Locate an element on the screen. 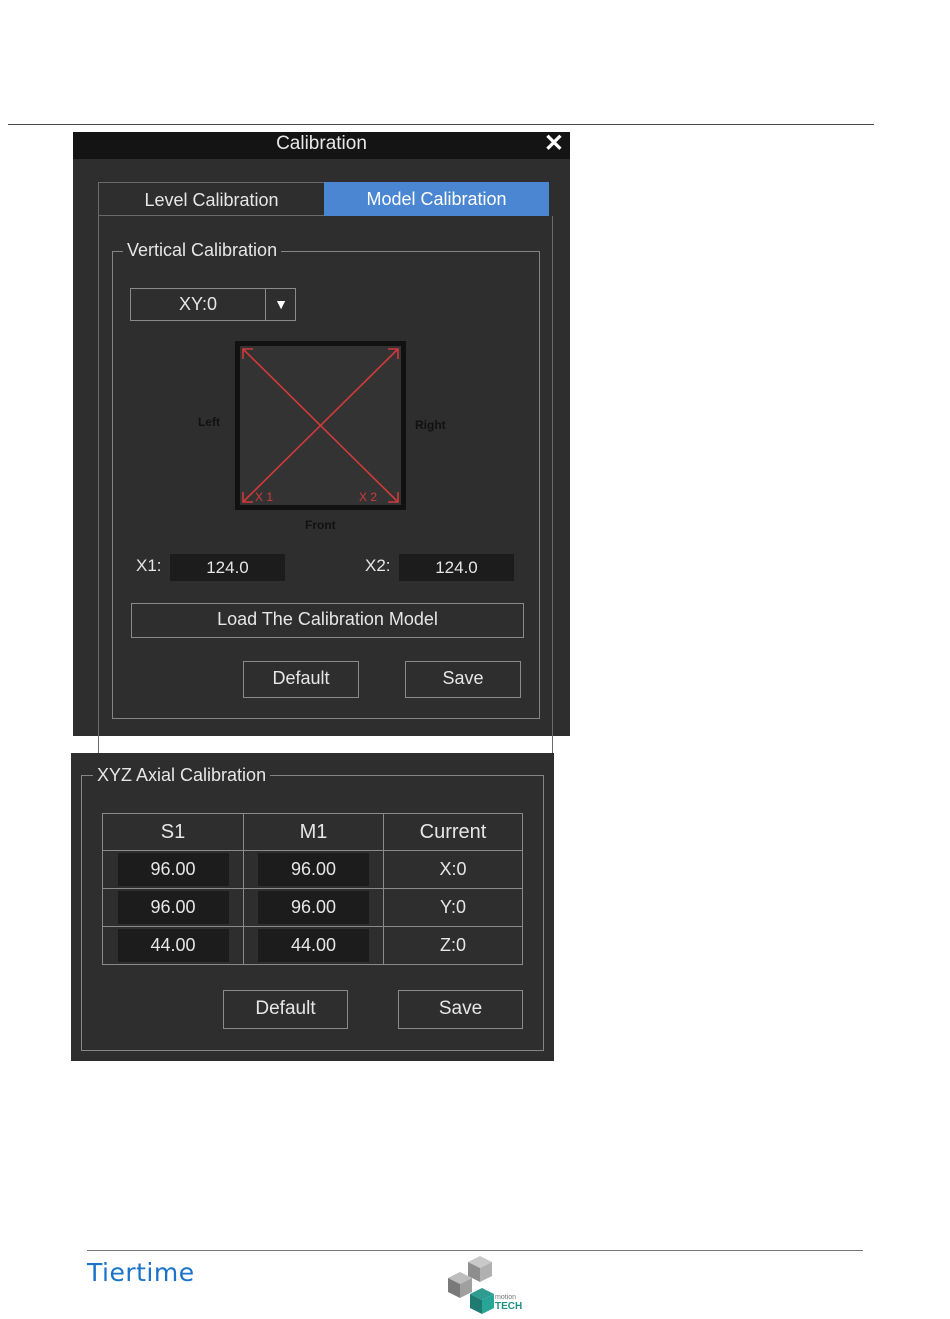  xyz-default-button: Default is located at coordinates (285, 1009).